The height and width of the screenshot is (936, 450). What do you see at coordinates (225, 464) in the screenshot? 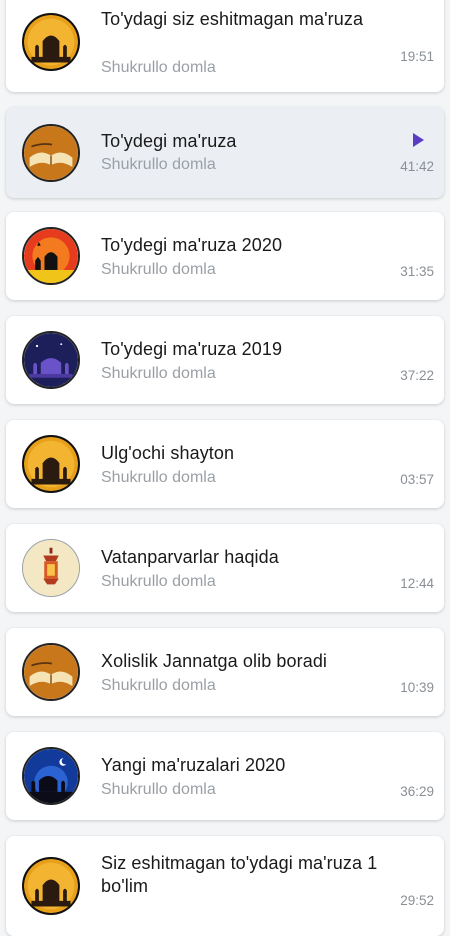
I see `list-item: Ulg'ochi shayton Shukrullo domla 03:57` at bounding box center [225, 464].